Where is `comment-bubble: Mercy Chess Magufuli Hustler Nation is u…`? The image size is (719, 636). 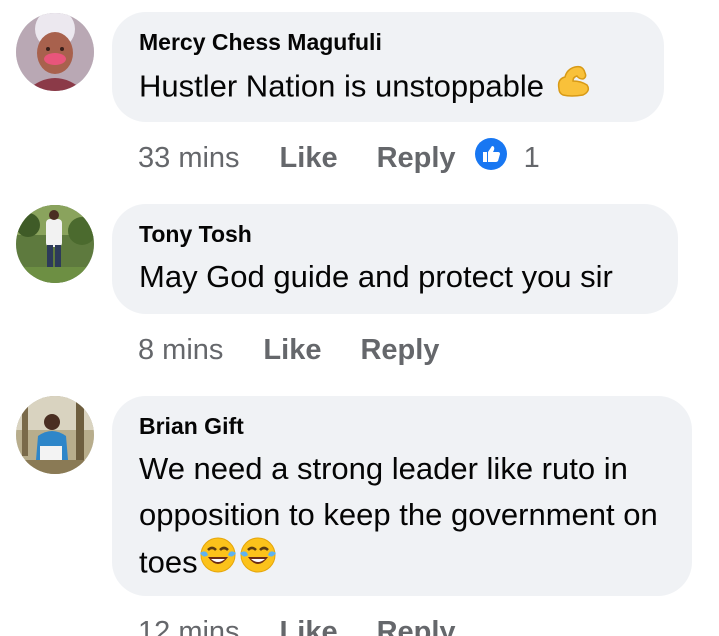
comment-bubble: Mercy Chess Magufuli Hustler Nation is u… is located at coordinates (388, 67).